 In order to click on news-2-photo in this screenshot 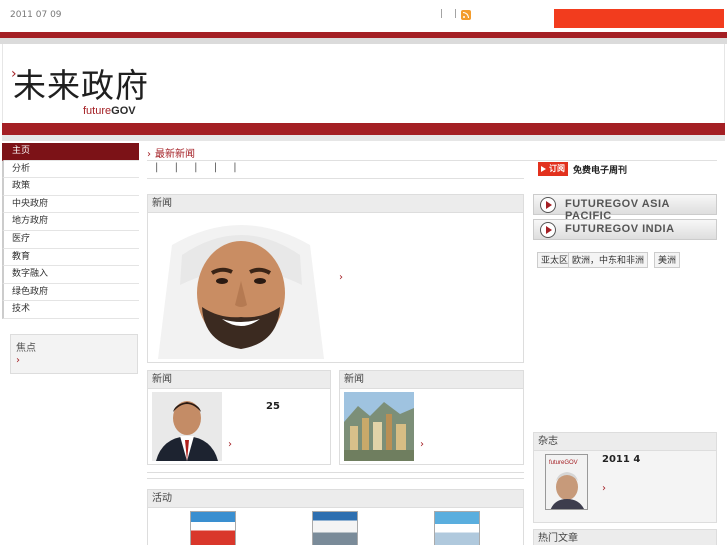, I will do `click(187, 426)`.